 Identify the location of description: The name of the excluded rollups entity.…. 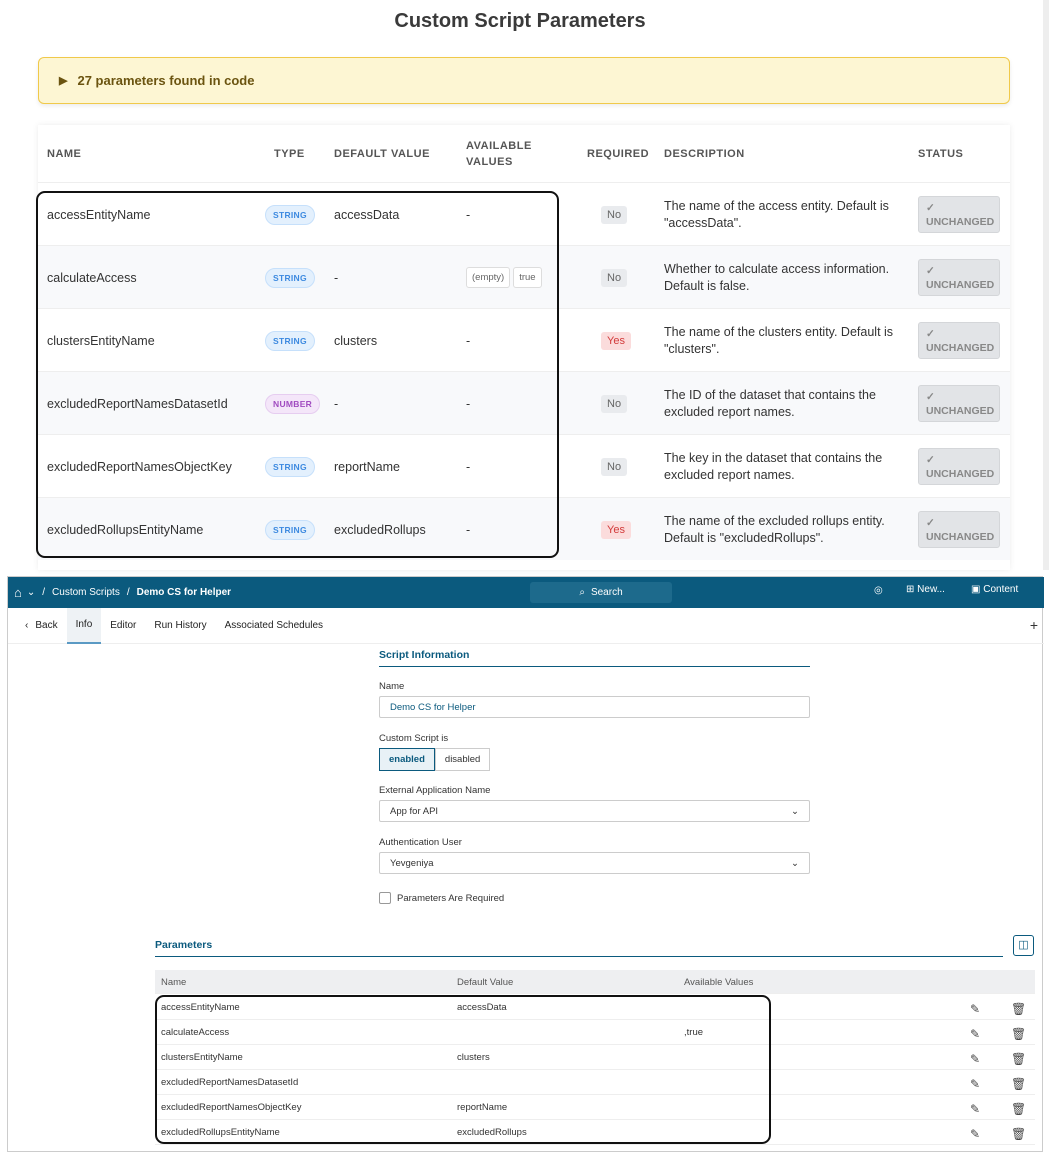
(774, 529).